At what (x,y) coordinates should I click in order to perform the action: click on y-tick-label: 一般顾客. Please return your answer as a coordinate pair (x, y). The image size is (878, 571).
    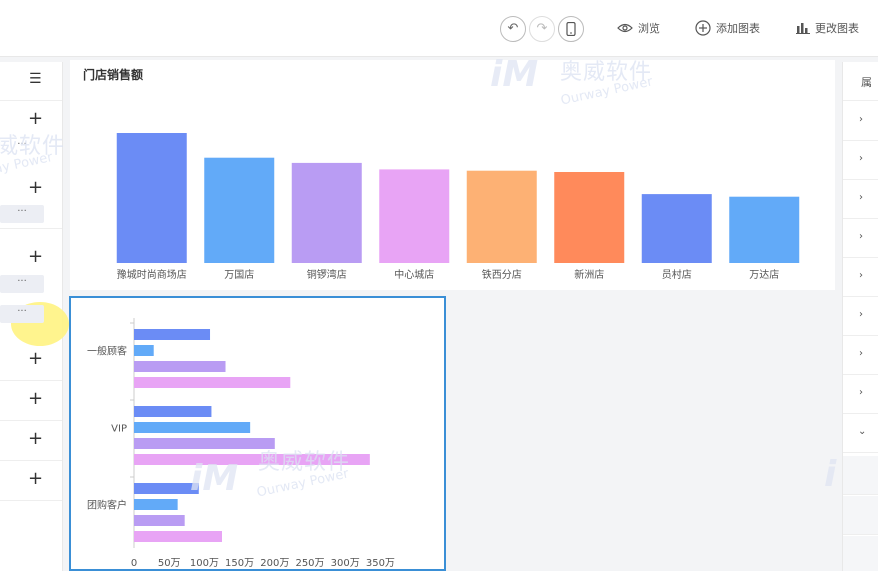
    Looking at the image, I should click on (107, 351).